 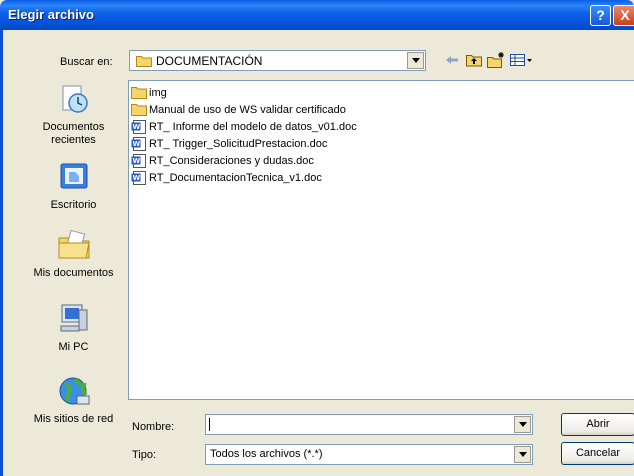 I want to click on list-item: Manual de uso de WS validar certificado, so click(x=238, y=109).